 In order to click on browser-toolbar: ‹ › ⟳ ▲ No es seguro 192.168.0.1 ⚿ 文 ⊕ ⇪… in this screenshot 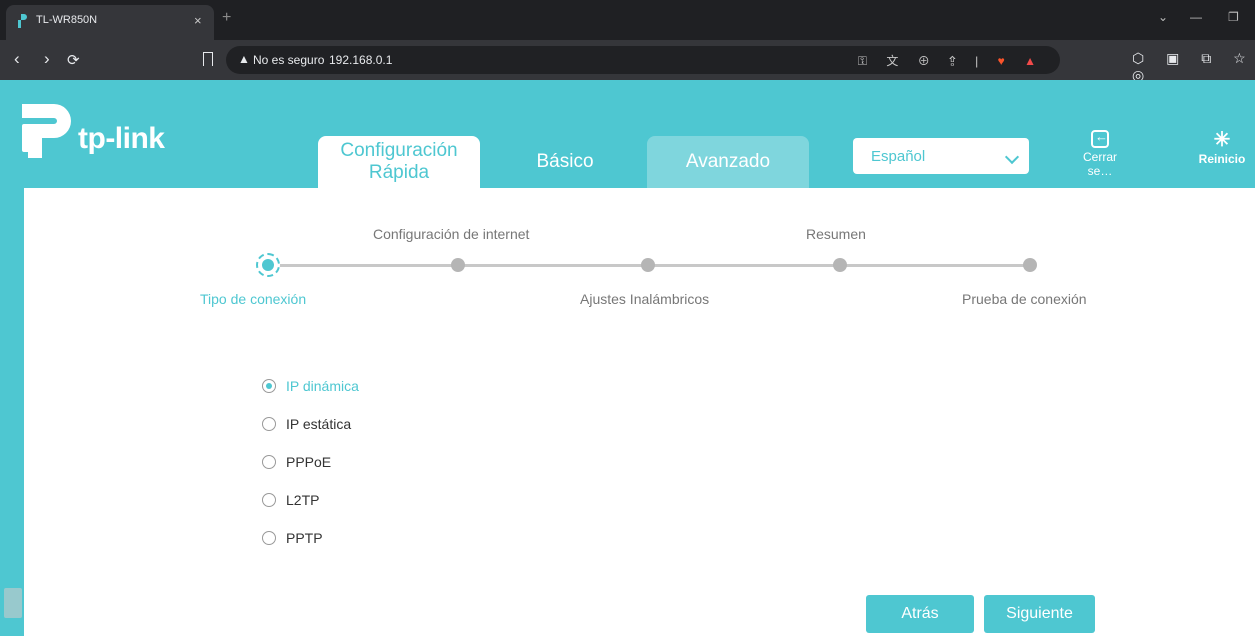, I will do `click(627, 61)`.